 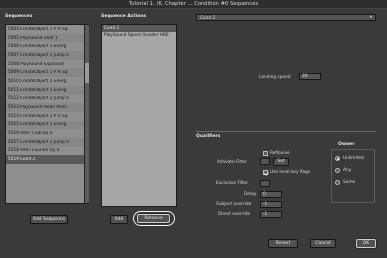 What do you see at coordinates (290, 172) in the screenshot?
I see `use-level-key-label: Use level key flags` at bounding box center [290, 172].